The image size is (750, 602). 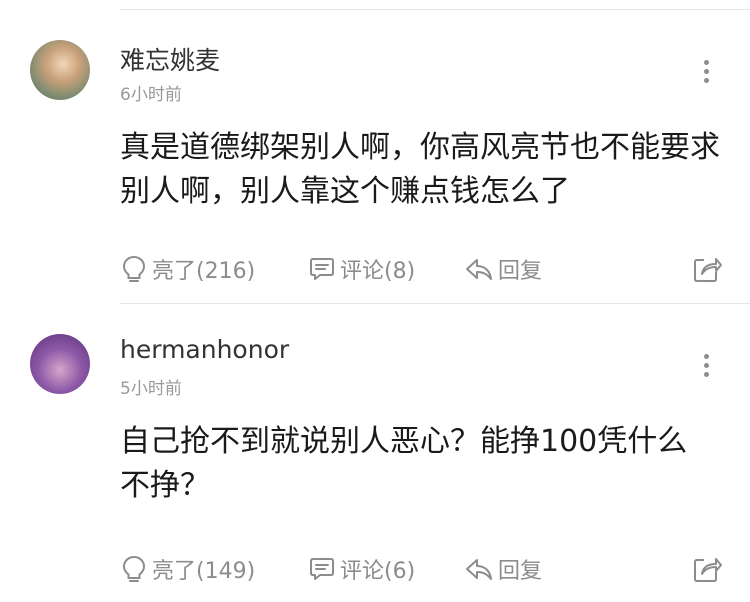 I want to click on comment-button: 评论(8), so click(x=361, y=269).